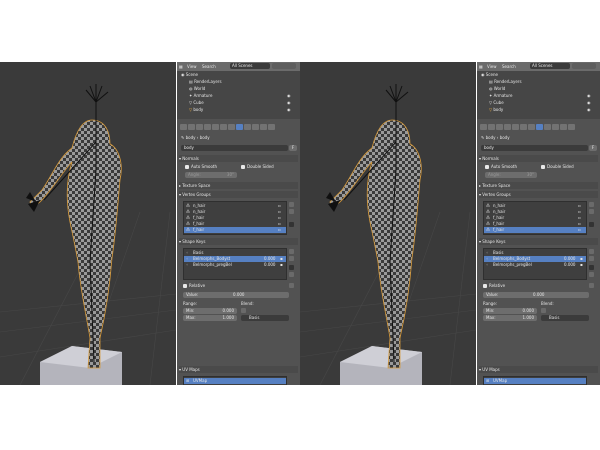 This screenshot has height=450, width=600. Describe the element at coordinates (534, 148) in the screenshot. I see `mesh-name-field: body` at that location.